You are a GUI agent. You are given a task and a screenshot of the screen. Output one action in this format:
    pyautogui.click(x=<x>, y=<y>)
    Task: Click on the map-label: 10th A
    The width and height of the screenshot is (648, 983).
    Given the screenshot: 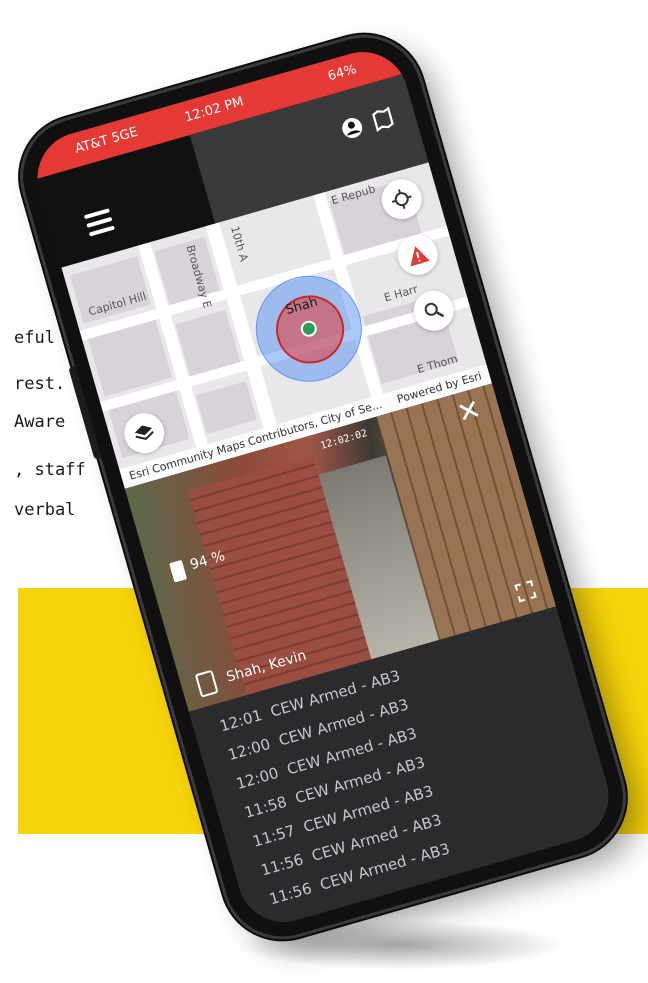 What is the action you would take?
    pyautogui.click(x=239, y=244)
    